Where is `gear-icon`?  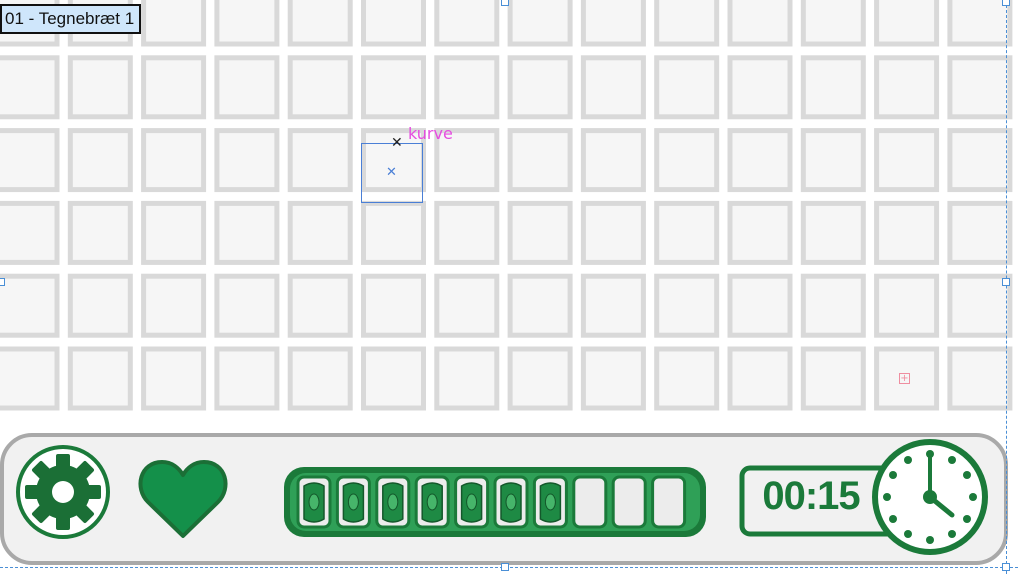 gear-icon is located at coordinates (63, 492).